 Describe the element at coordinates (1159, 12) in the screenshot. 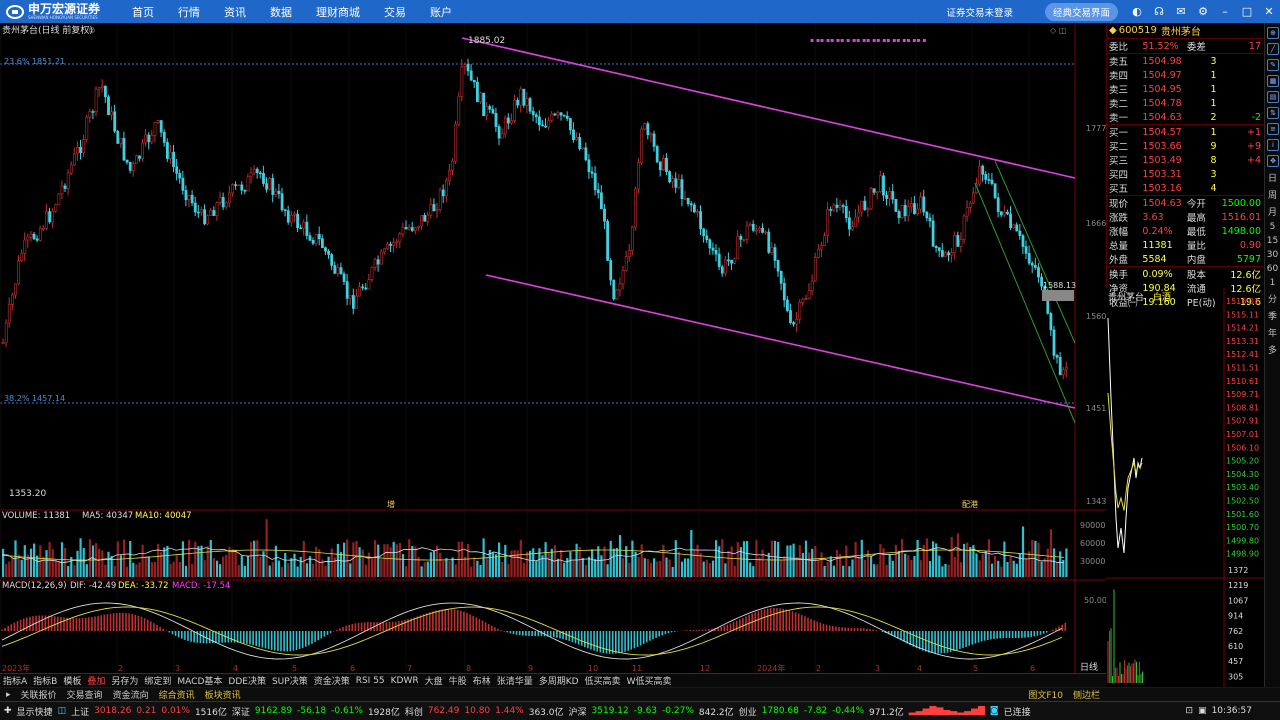

I see `headset-icon: ☊` at that location.